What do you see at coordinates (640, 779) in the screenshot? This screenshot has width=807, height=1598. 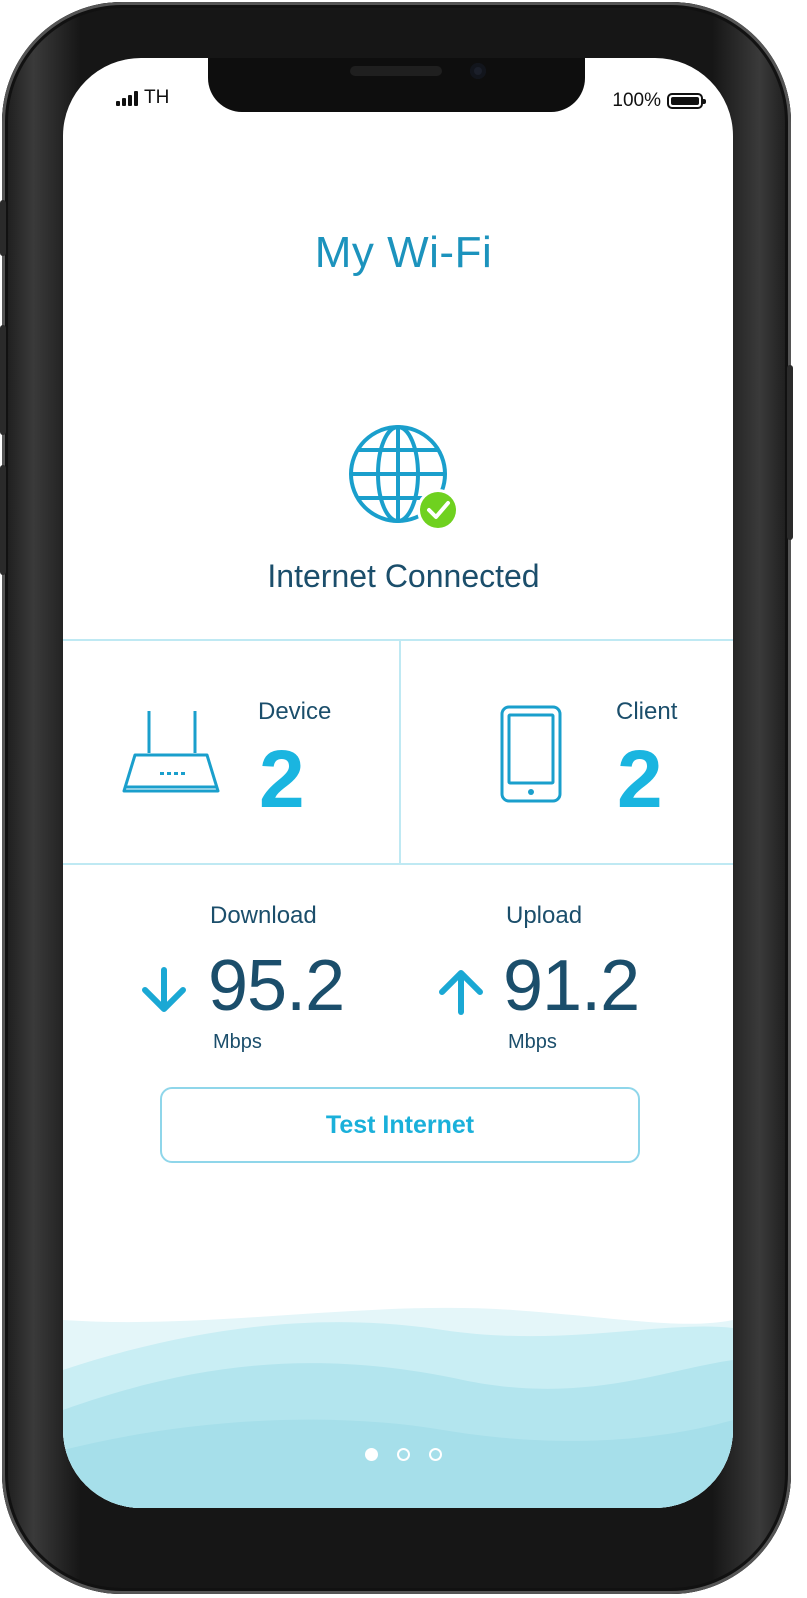 I see `client-count: 2` at bounding box center [640, 779].